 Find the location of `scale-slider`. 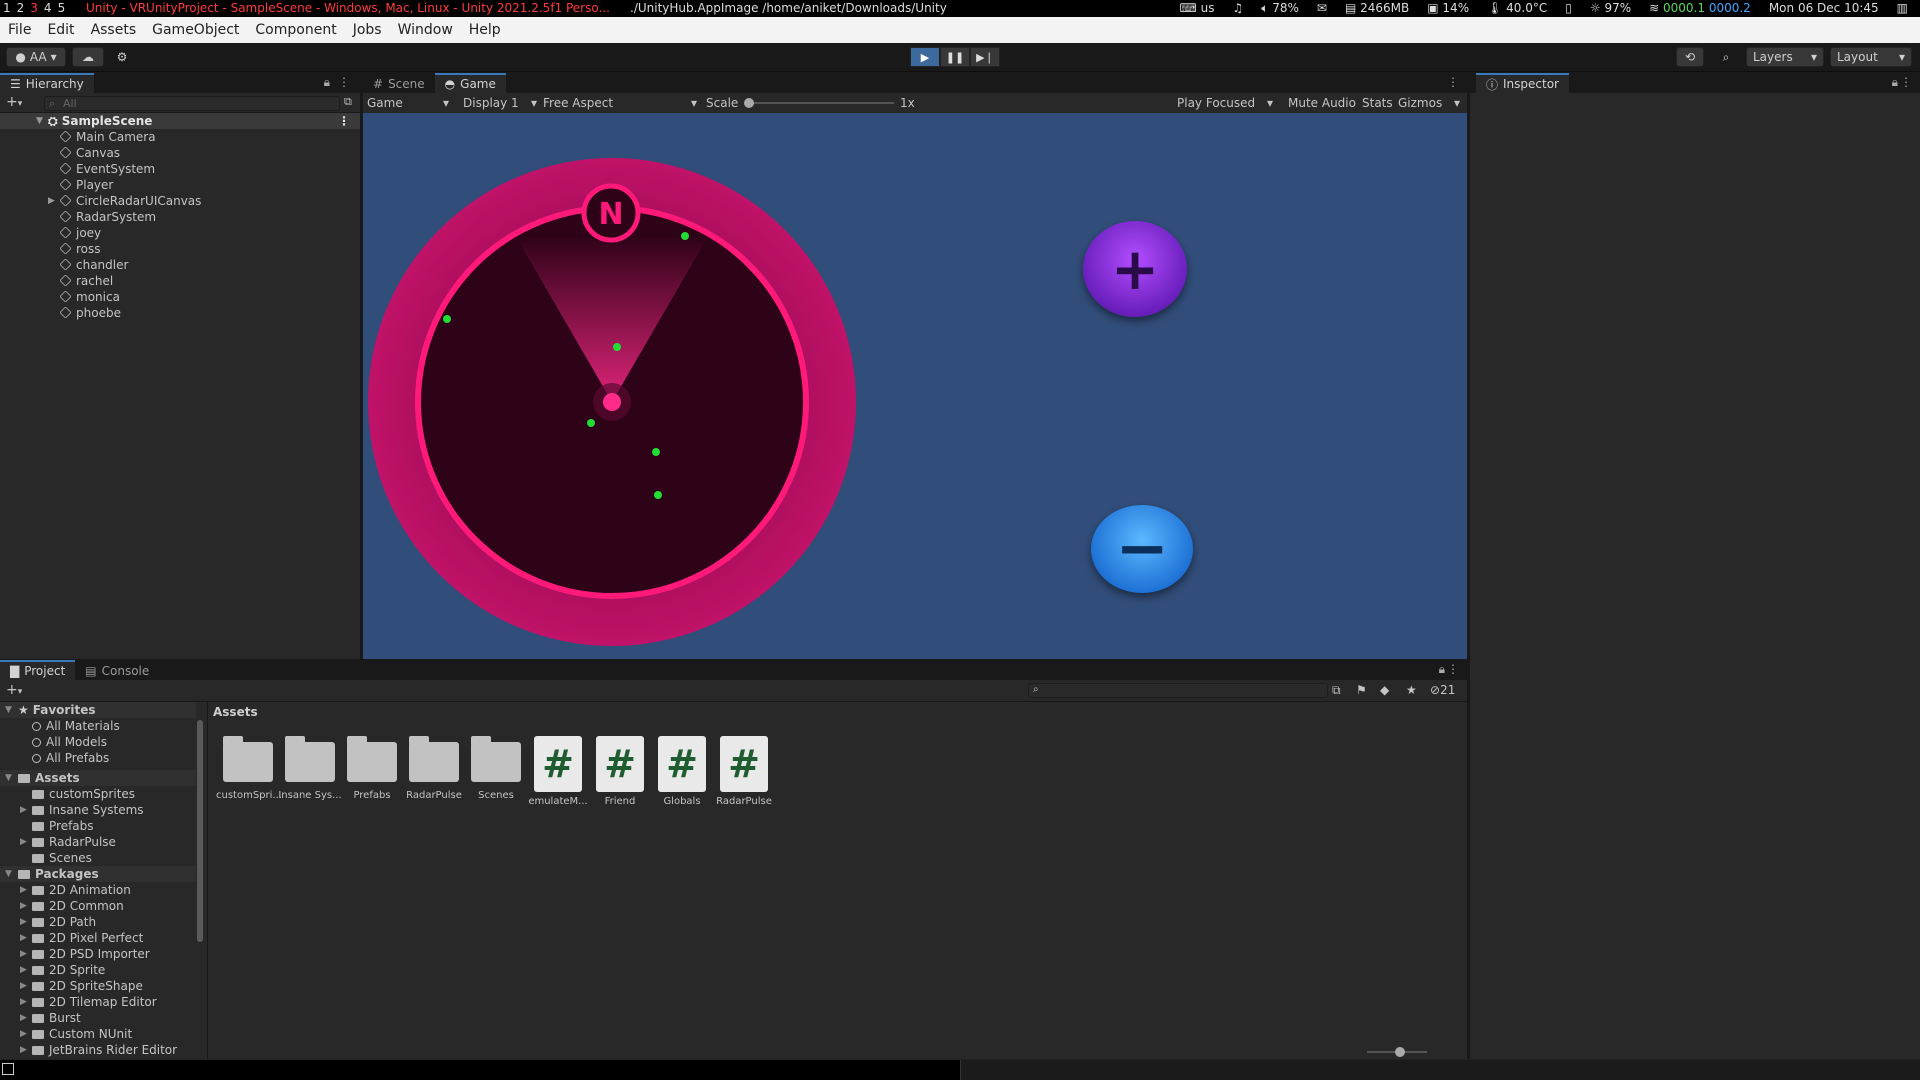

scale-slider is located at coordinates (819, 103).